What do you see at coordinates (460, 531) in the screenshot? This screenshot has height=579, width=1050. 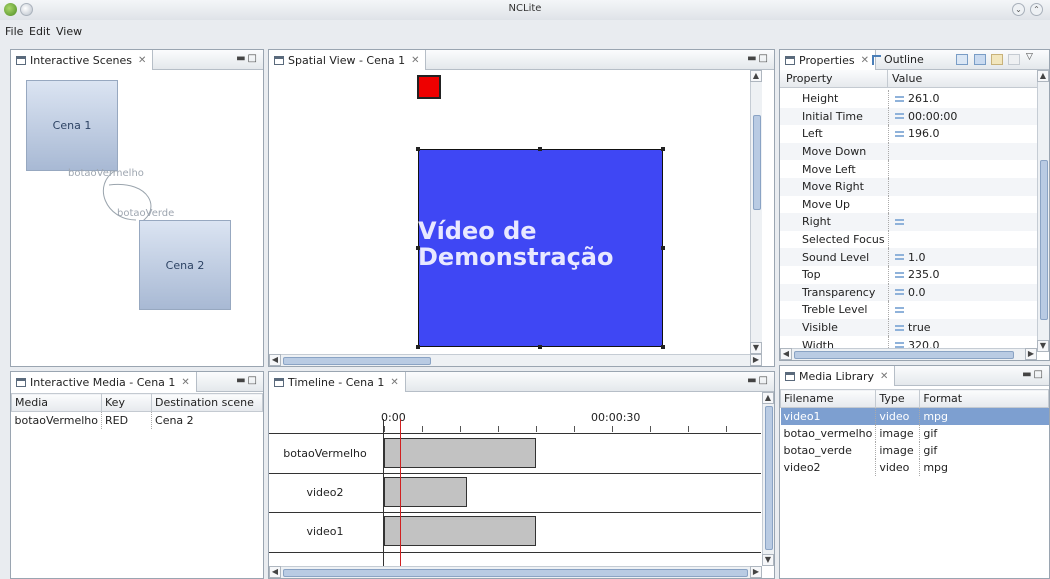 I see `timeline-bar-video1` at bounding box center [460, 531].